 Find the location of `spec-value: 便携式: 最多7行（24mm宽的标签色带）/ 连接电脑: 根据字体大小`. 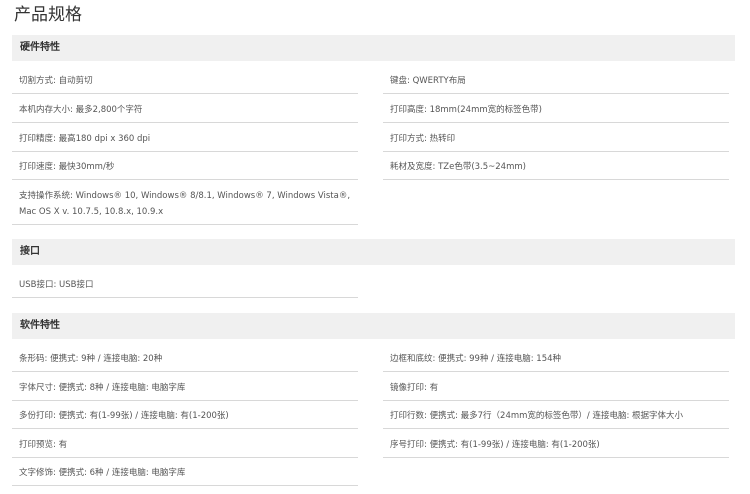

spec-value: 便携式: 最多7行（24mm宽的标签色带）/ 连接电脑: 根据字体大小 is located at coordinates (556, 416).